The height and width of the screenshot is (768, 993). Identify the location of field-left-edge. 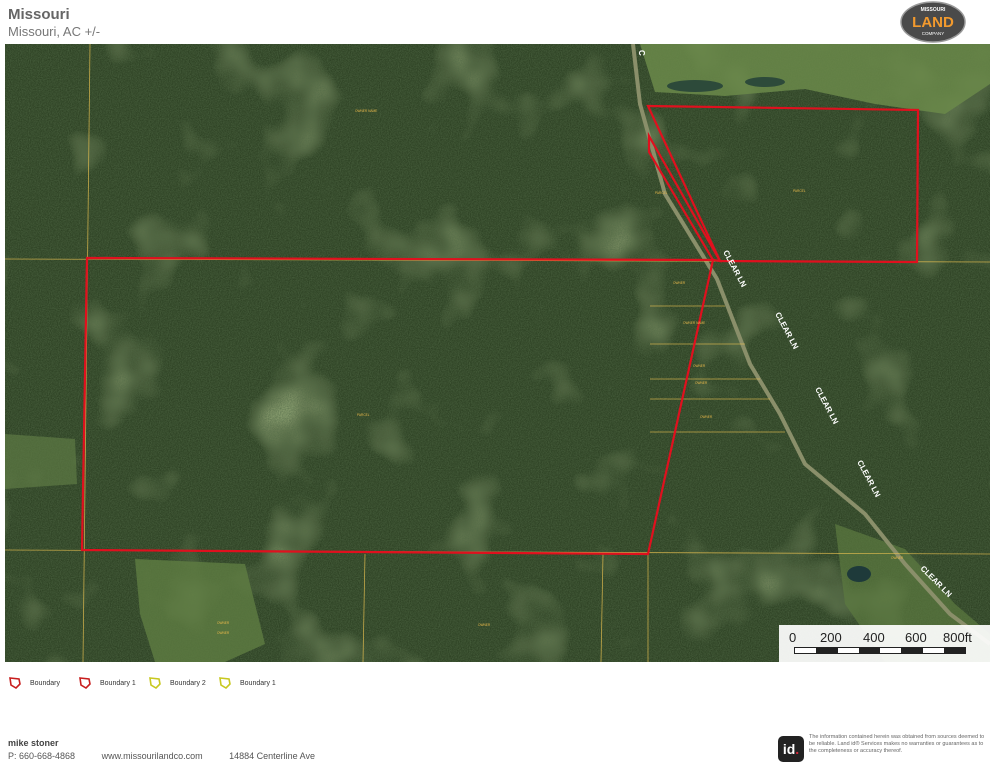
(41, 461).